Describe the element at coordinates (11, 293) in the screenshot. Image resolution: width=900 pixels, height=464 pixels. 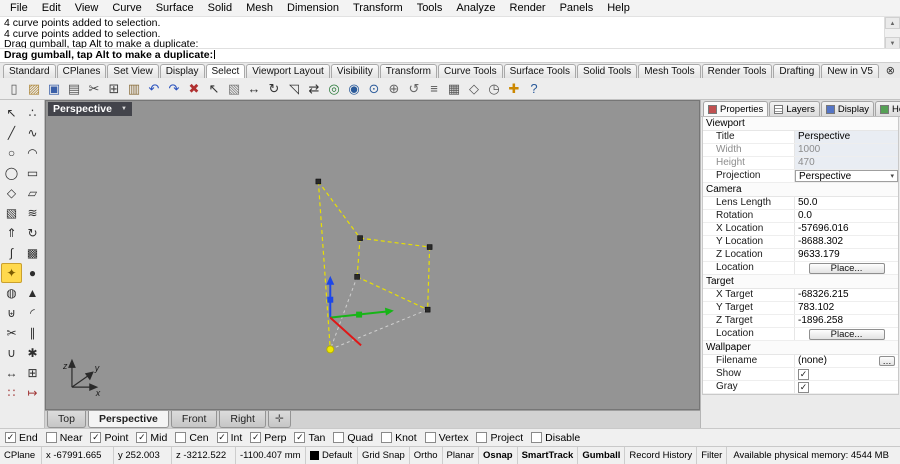
I see `cylinder-tool-icon: ◍` at that location.